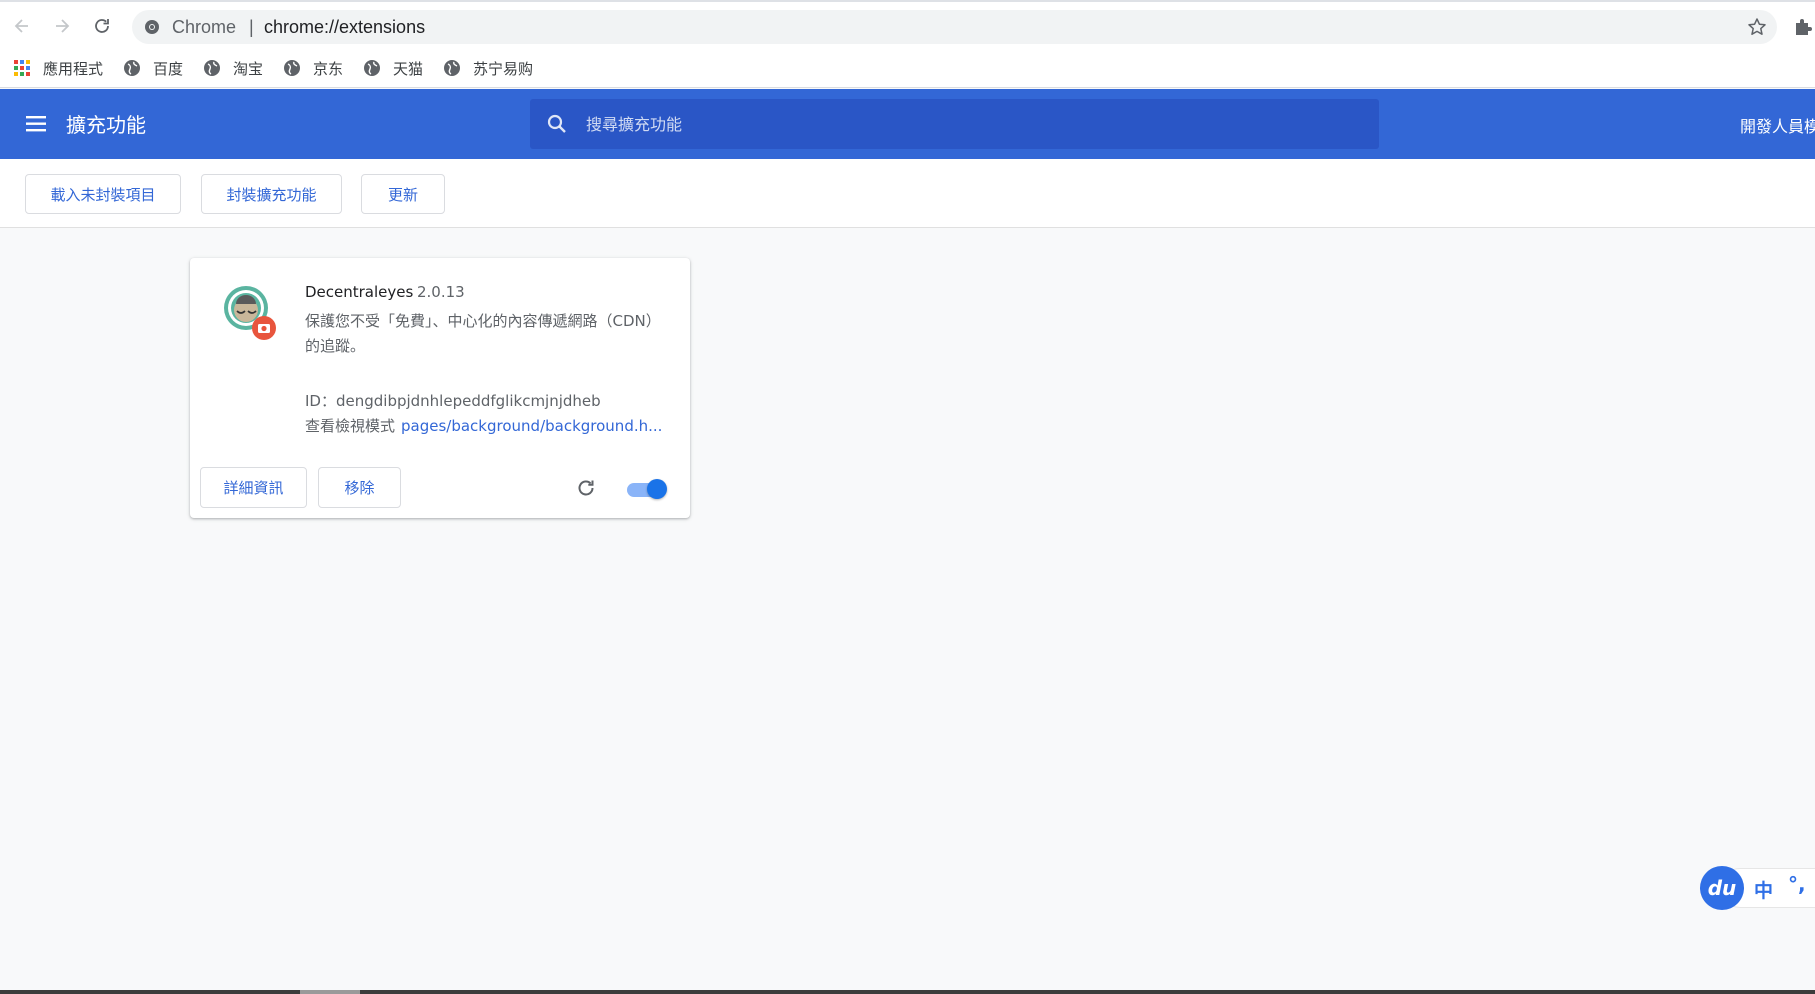  Describe the element at coordinates (586, 488) in the screenshot. I see `reload-extension-icon` at that location.